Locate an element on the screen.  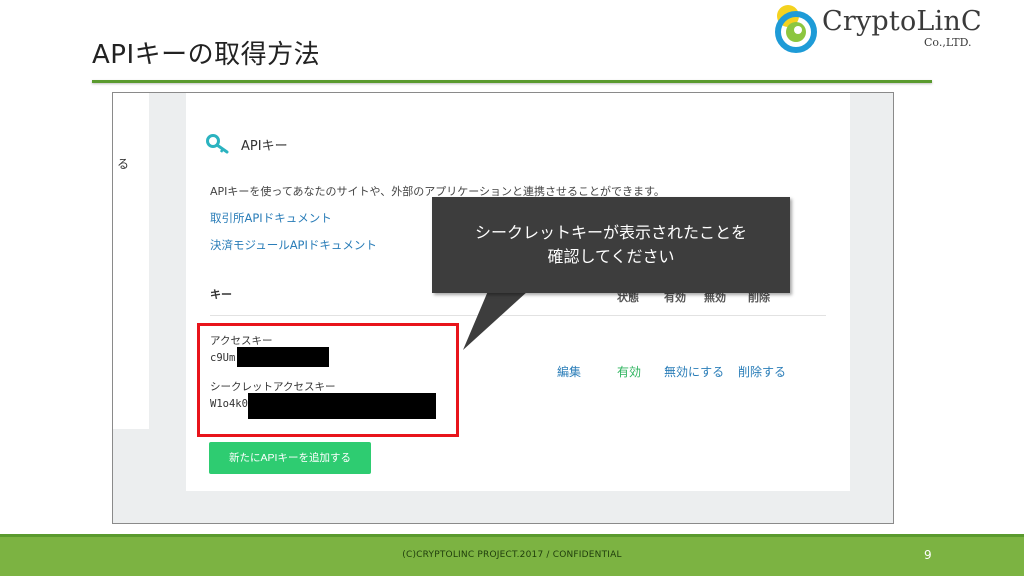
add-api-key-button: 新たにAPIキーを追加する is located at coordinates (290, 458).